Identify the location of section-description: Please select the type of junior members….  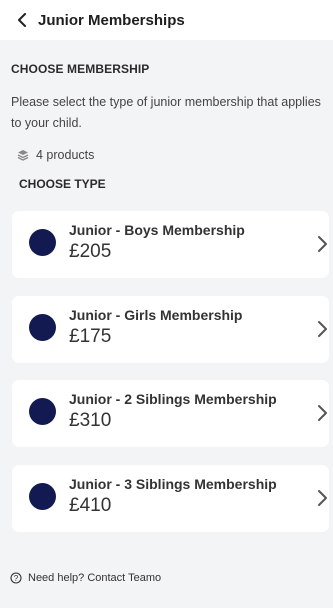
(166, 112).